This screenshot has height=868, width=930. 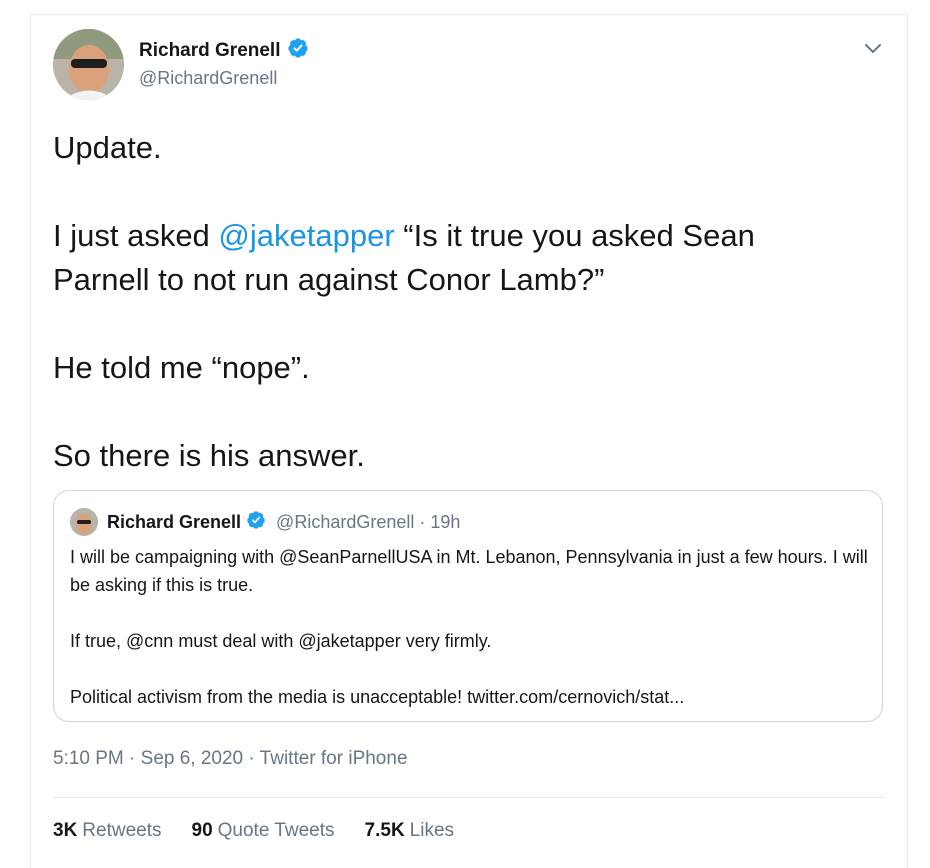 What do you see at coordinates (107, 147) in the screenshot?
I see `tweet-line-update: Update.` at bounding box center [107, 147].